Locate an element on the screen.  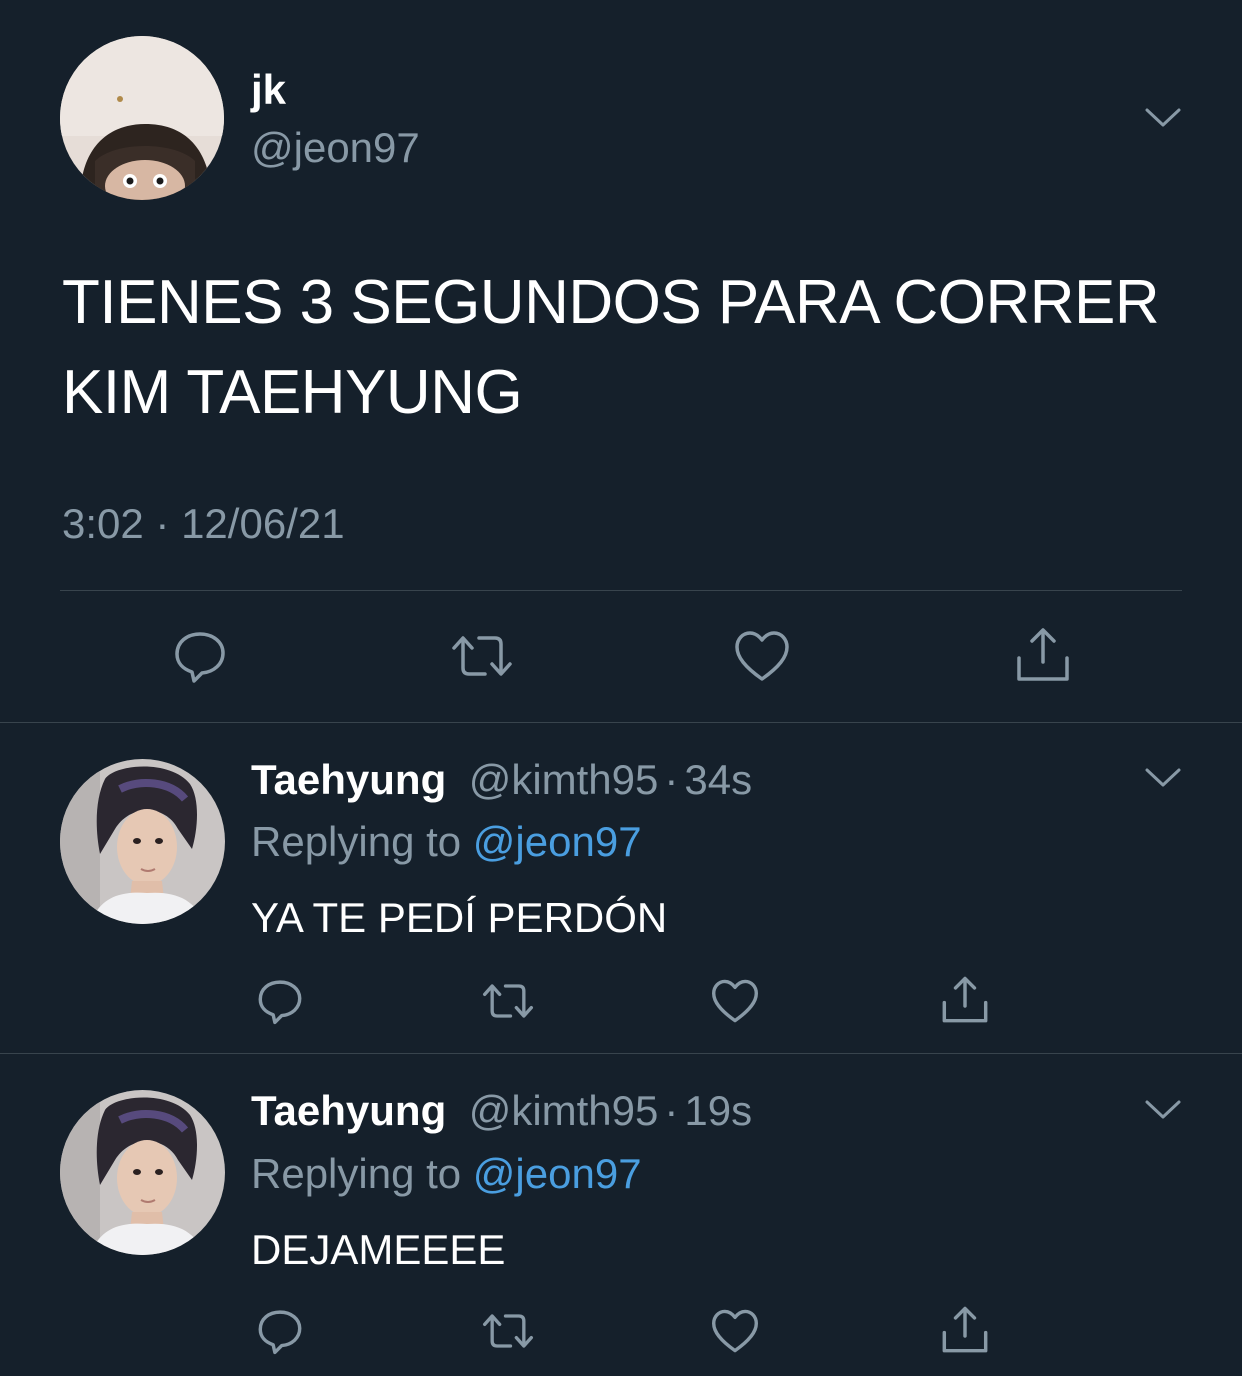
reply-header: Taehyung @kimth95 · 34s is located at coordinates (501, 780).